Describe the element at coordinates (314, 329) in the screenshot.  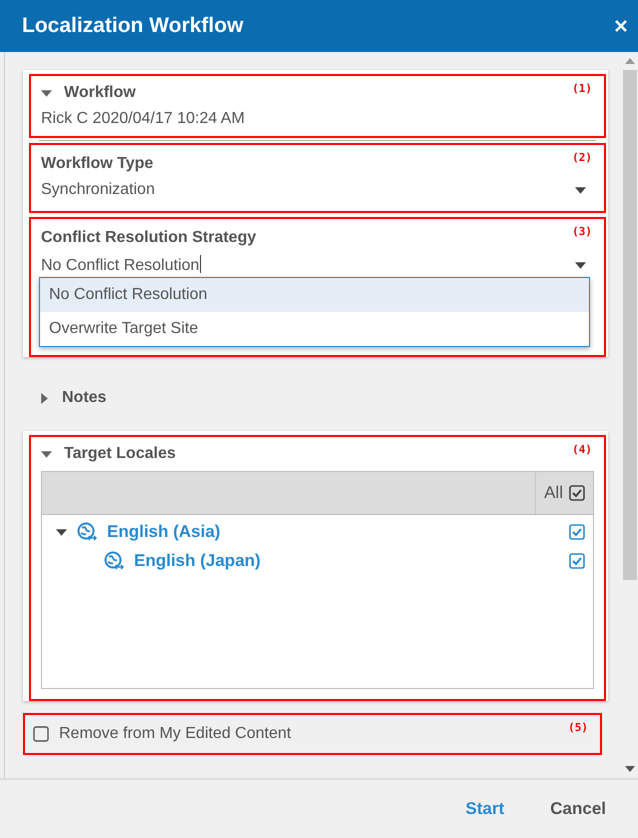
I see `dropdown-option: Overwrite Target Site` at that location.